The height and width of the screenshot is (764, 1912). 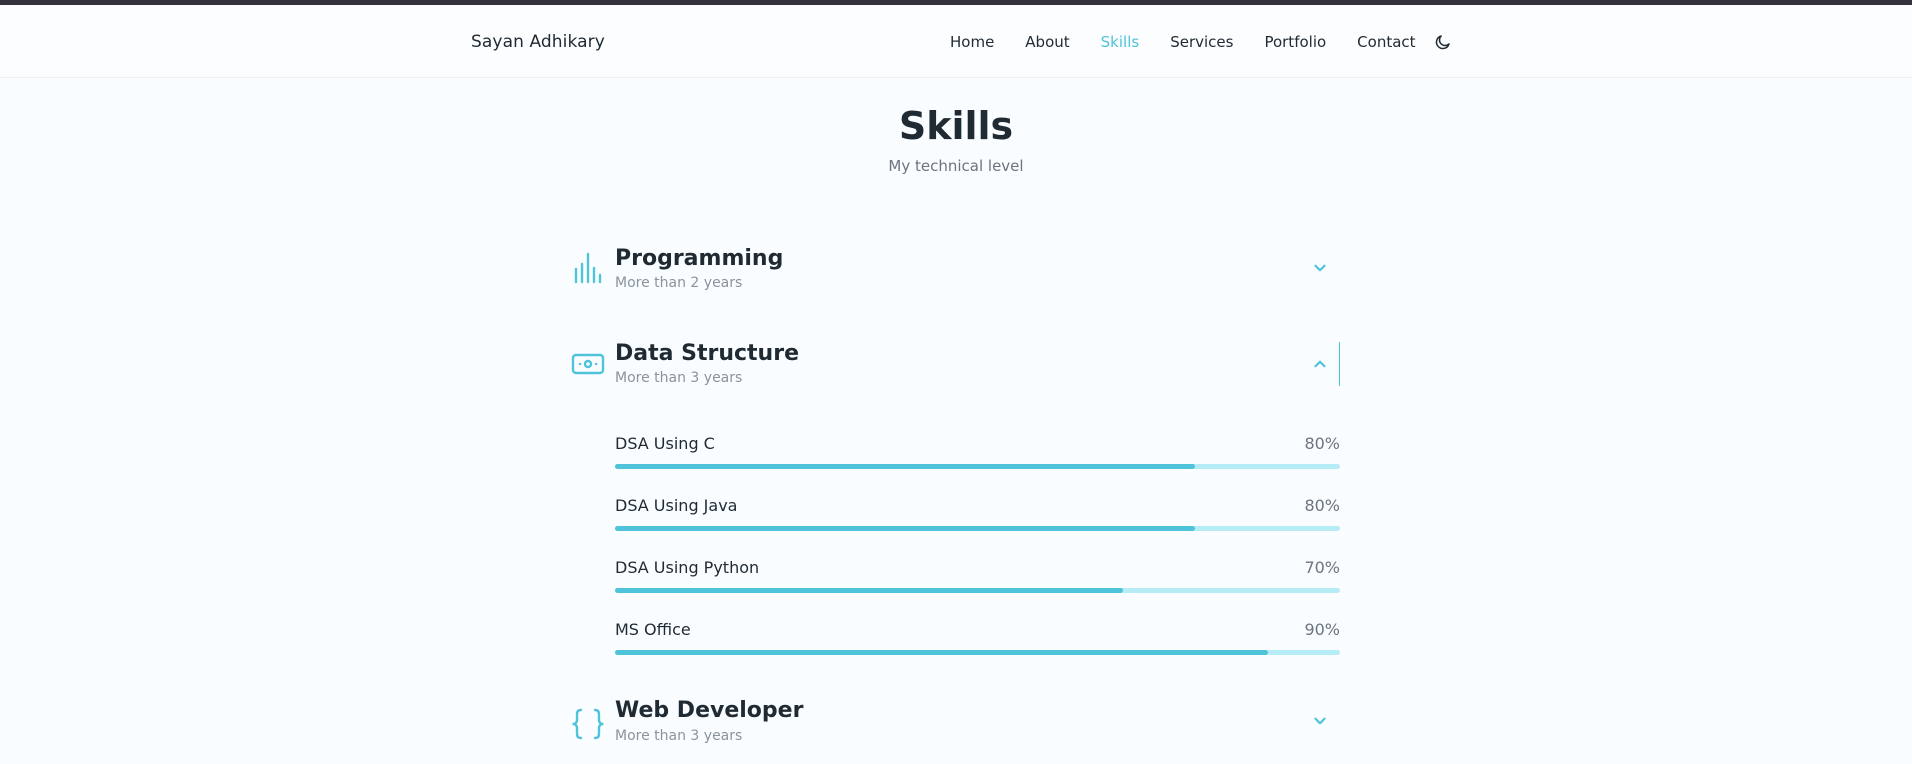 What do you see at coordinates (679, 283) in the screenshot?
I see `group-subtitle: More than 2 years` at bounding box center [679, 283].